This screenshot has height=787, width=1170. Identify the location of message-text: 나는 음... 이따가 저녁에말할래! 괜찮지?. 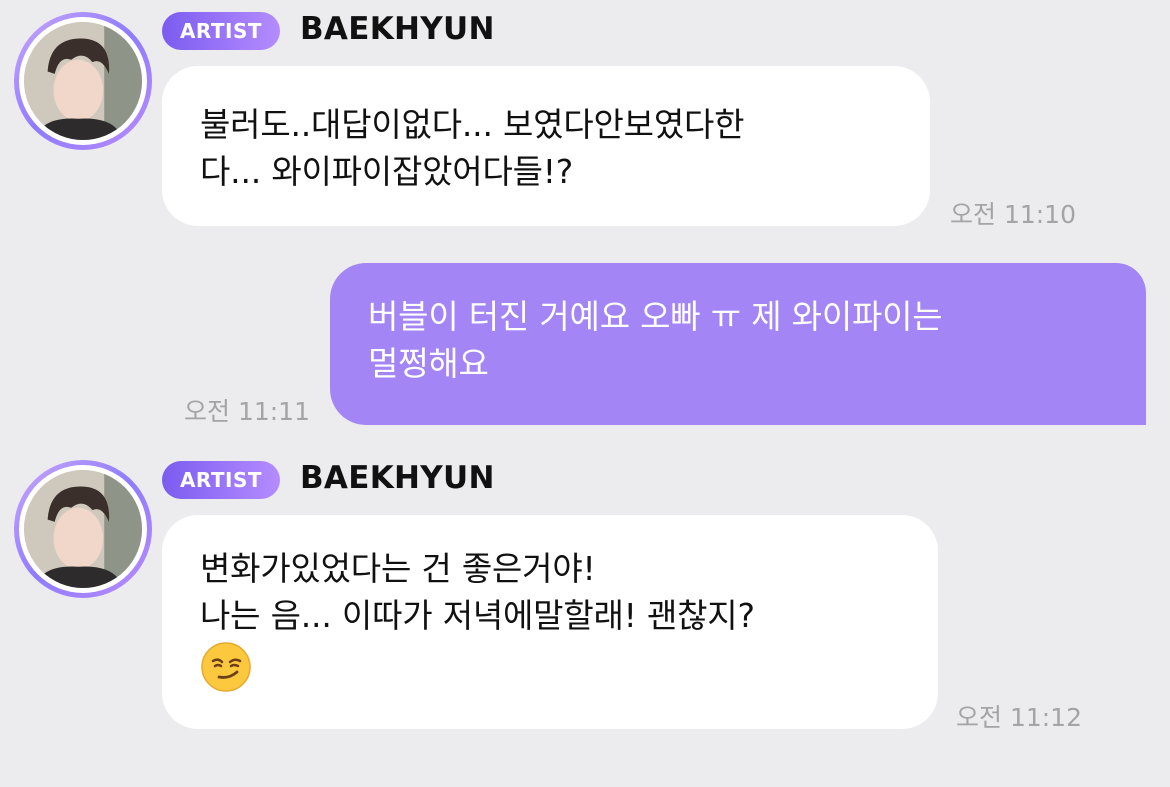
(477, 615).